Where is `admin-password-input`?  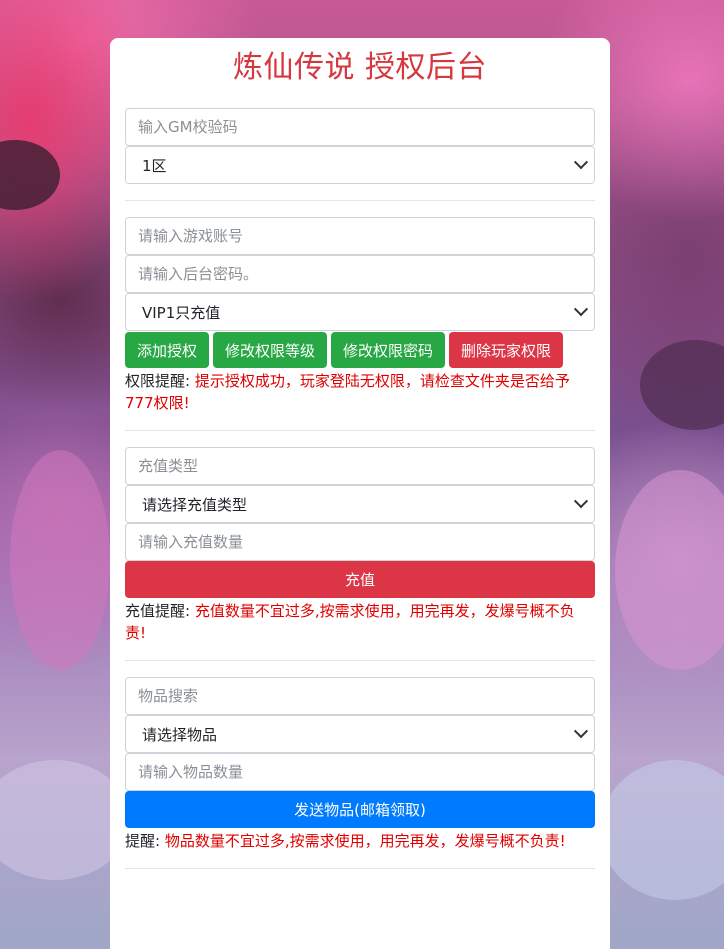 admin-password-input is located at coordinates (360, 274).